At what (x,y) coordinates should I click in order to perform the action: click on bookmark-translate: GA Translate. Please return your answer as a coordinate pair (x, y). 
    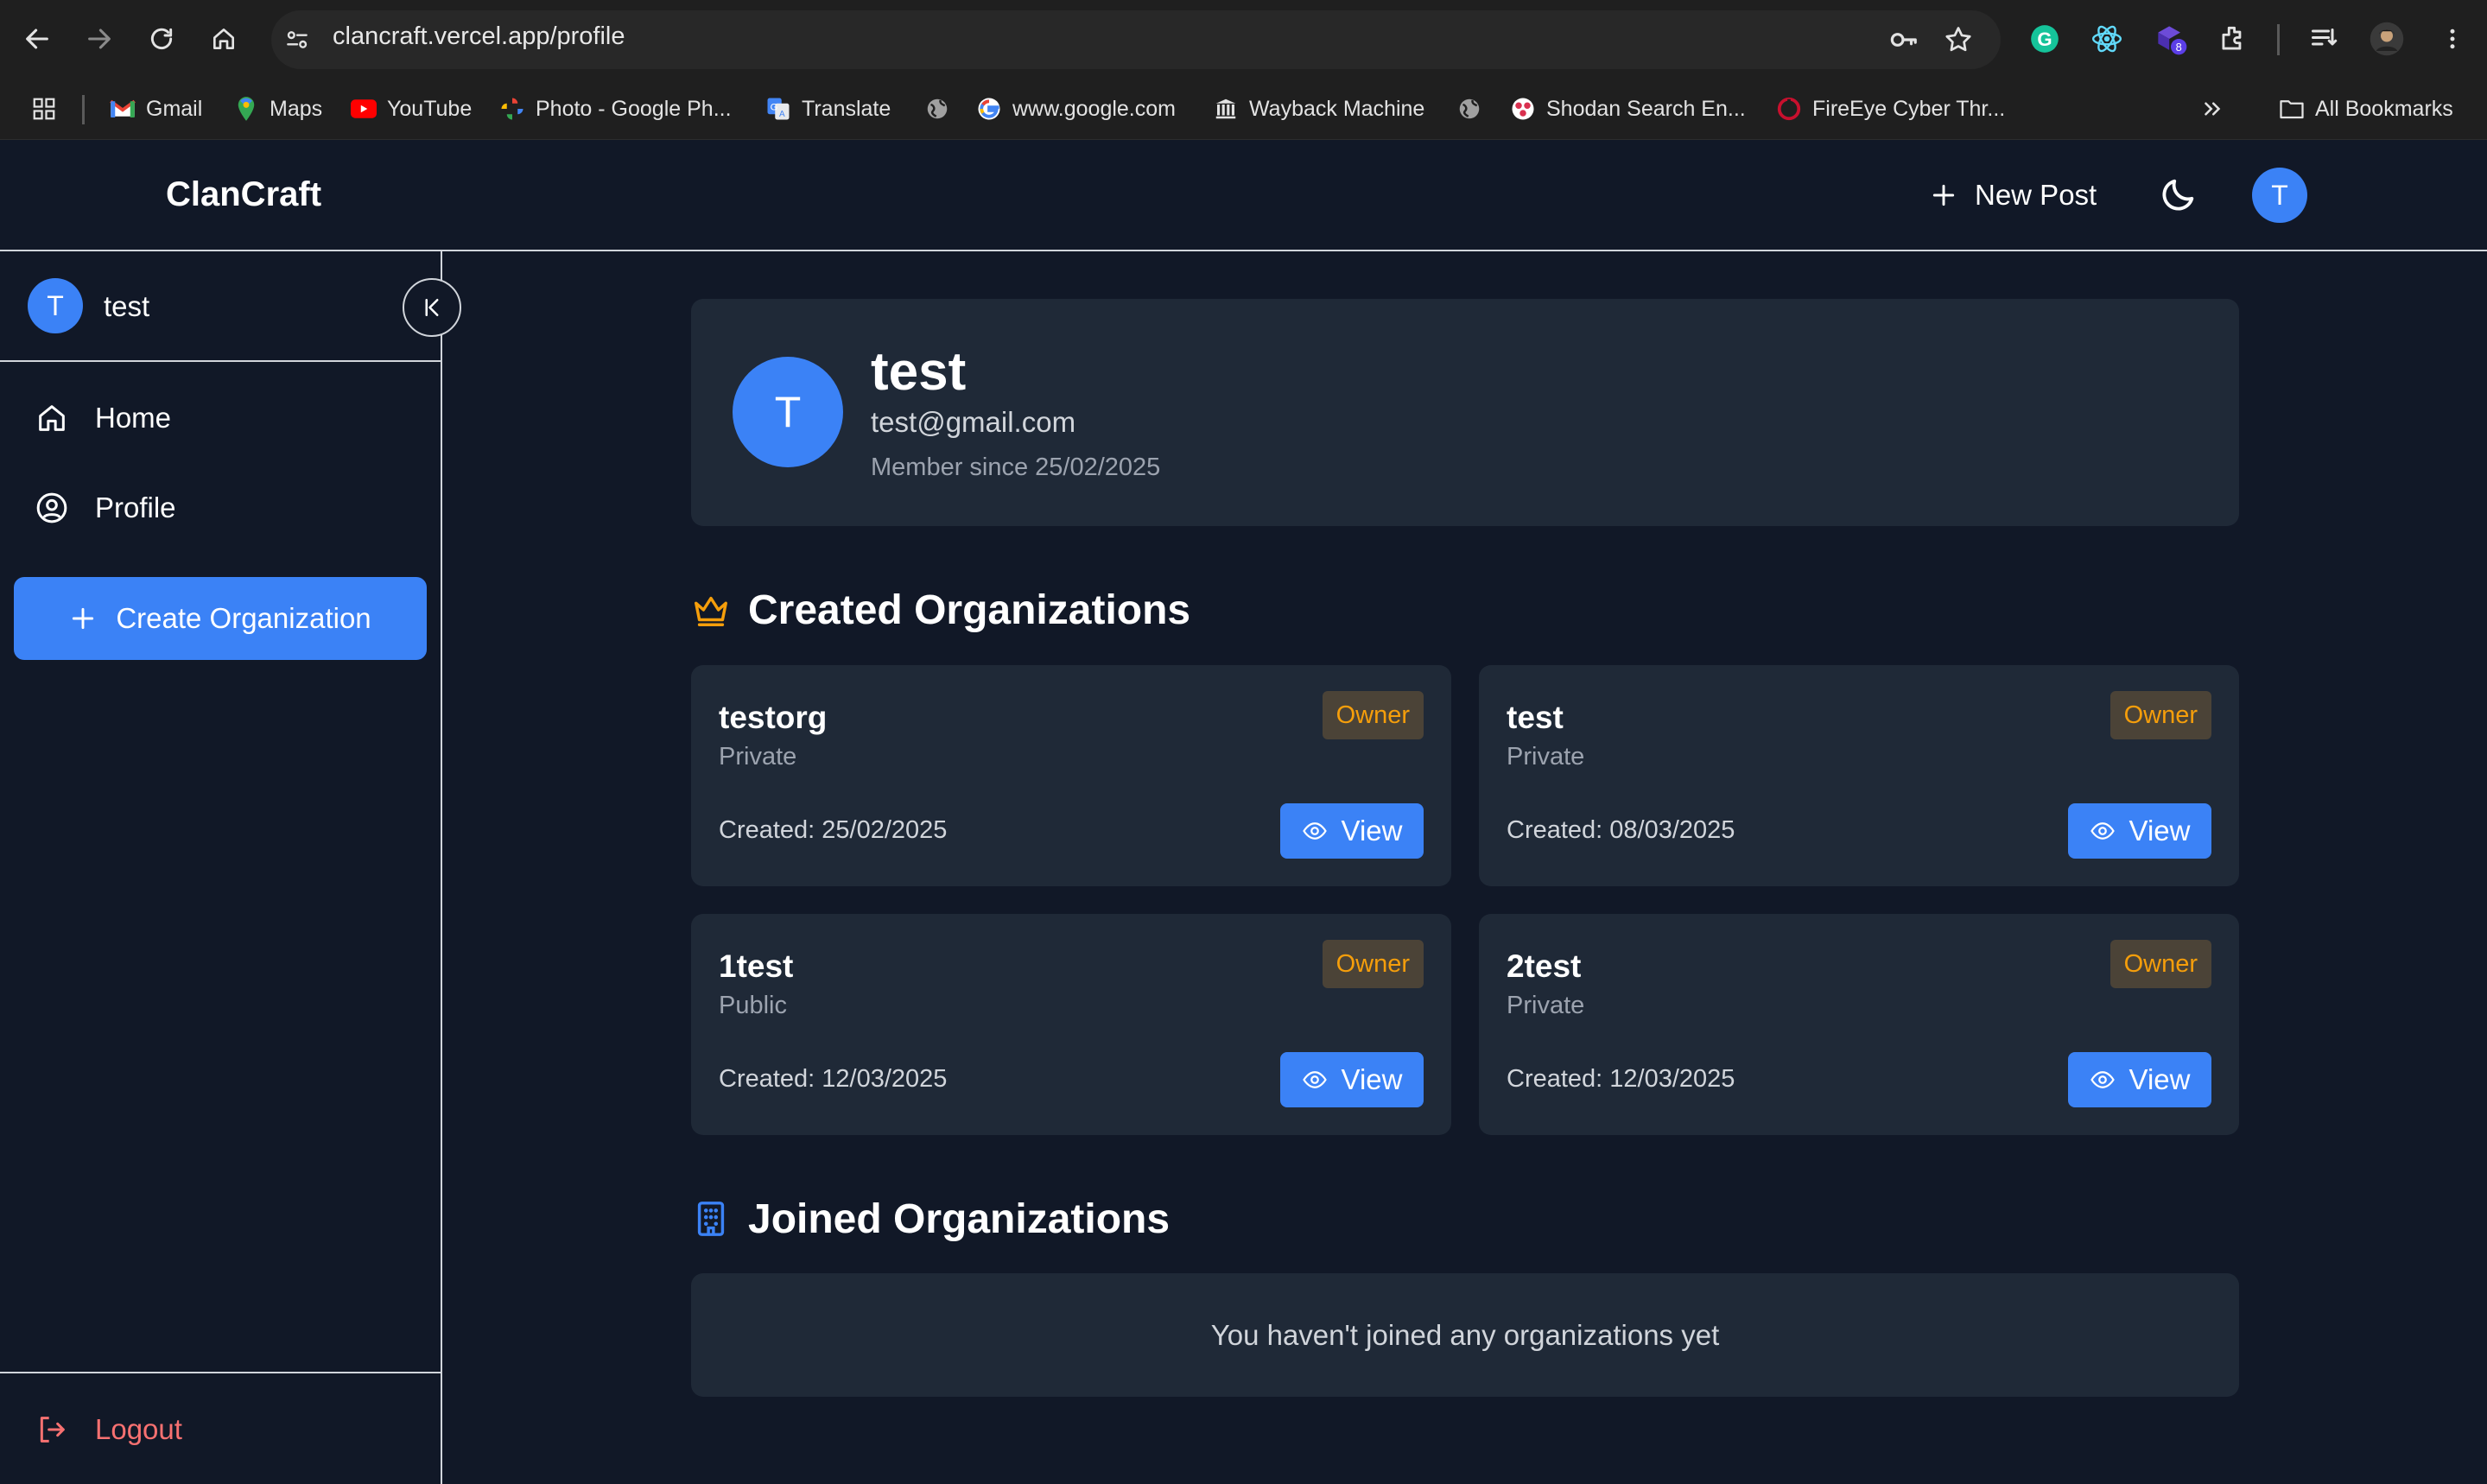
    Looking at the image, I should click on (828, 108).